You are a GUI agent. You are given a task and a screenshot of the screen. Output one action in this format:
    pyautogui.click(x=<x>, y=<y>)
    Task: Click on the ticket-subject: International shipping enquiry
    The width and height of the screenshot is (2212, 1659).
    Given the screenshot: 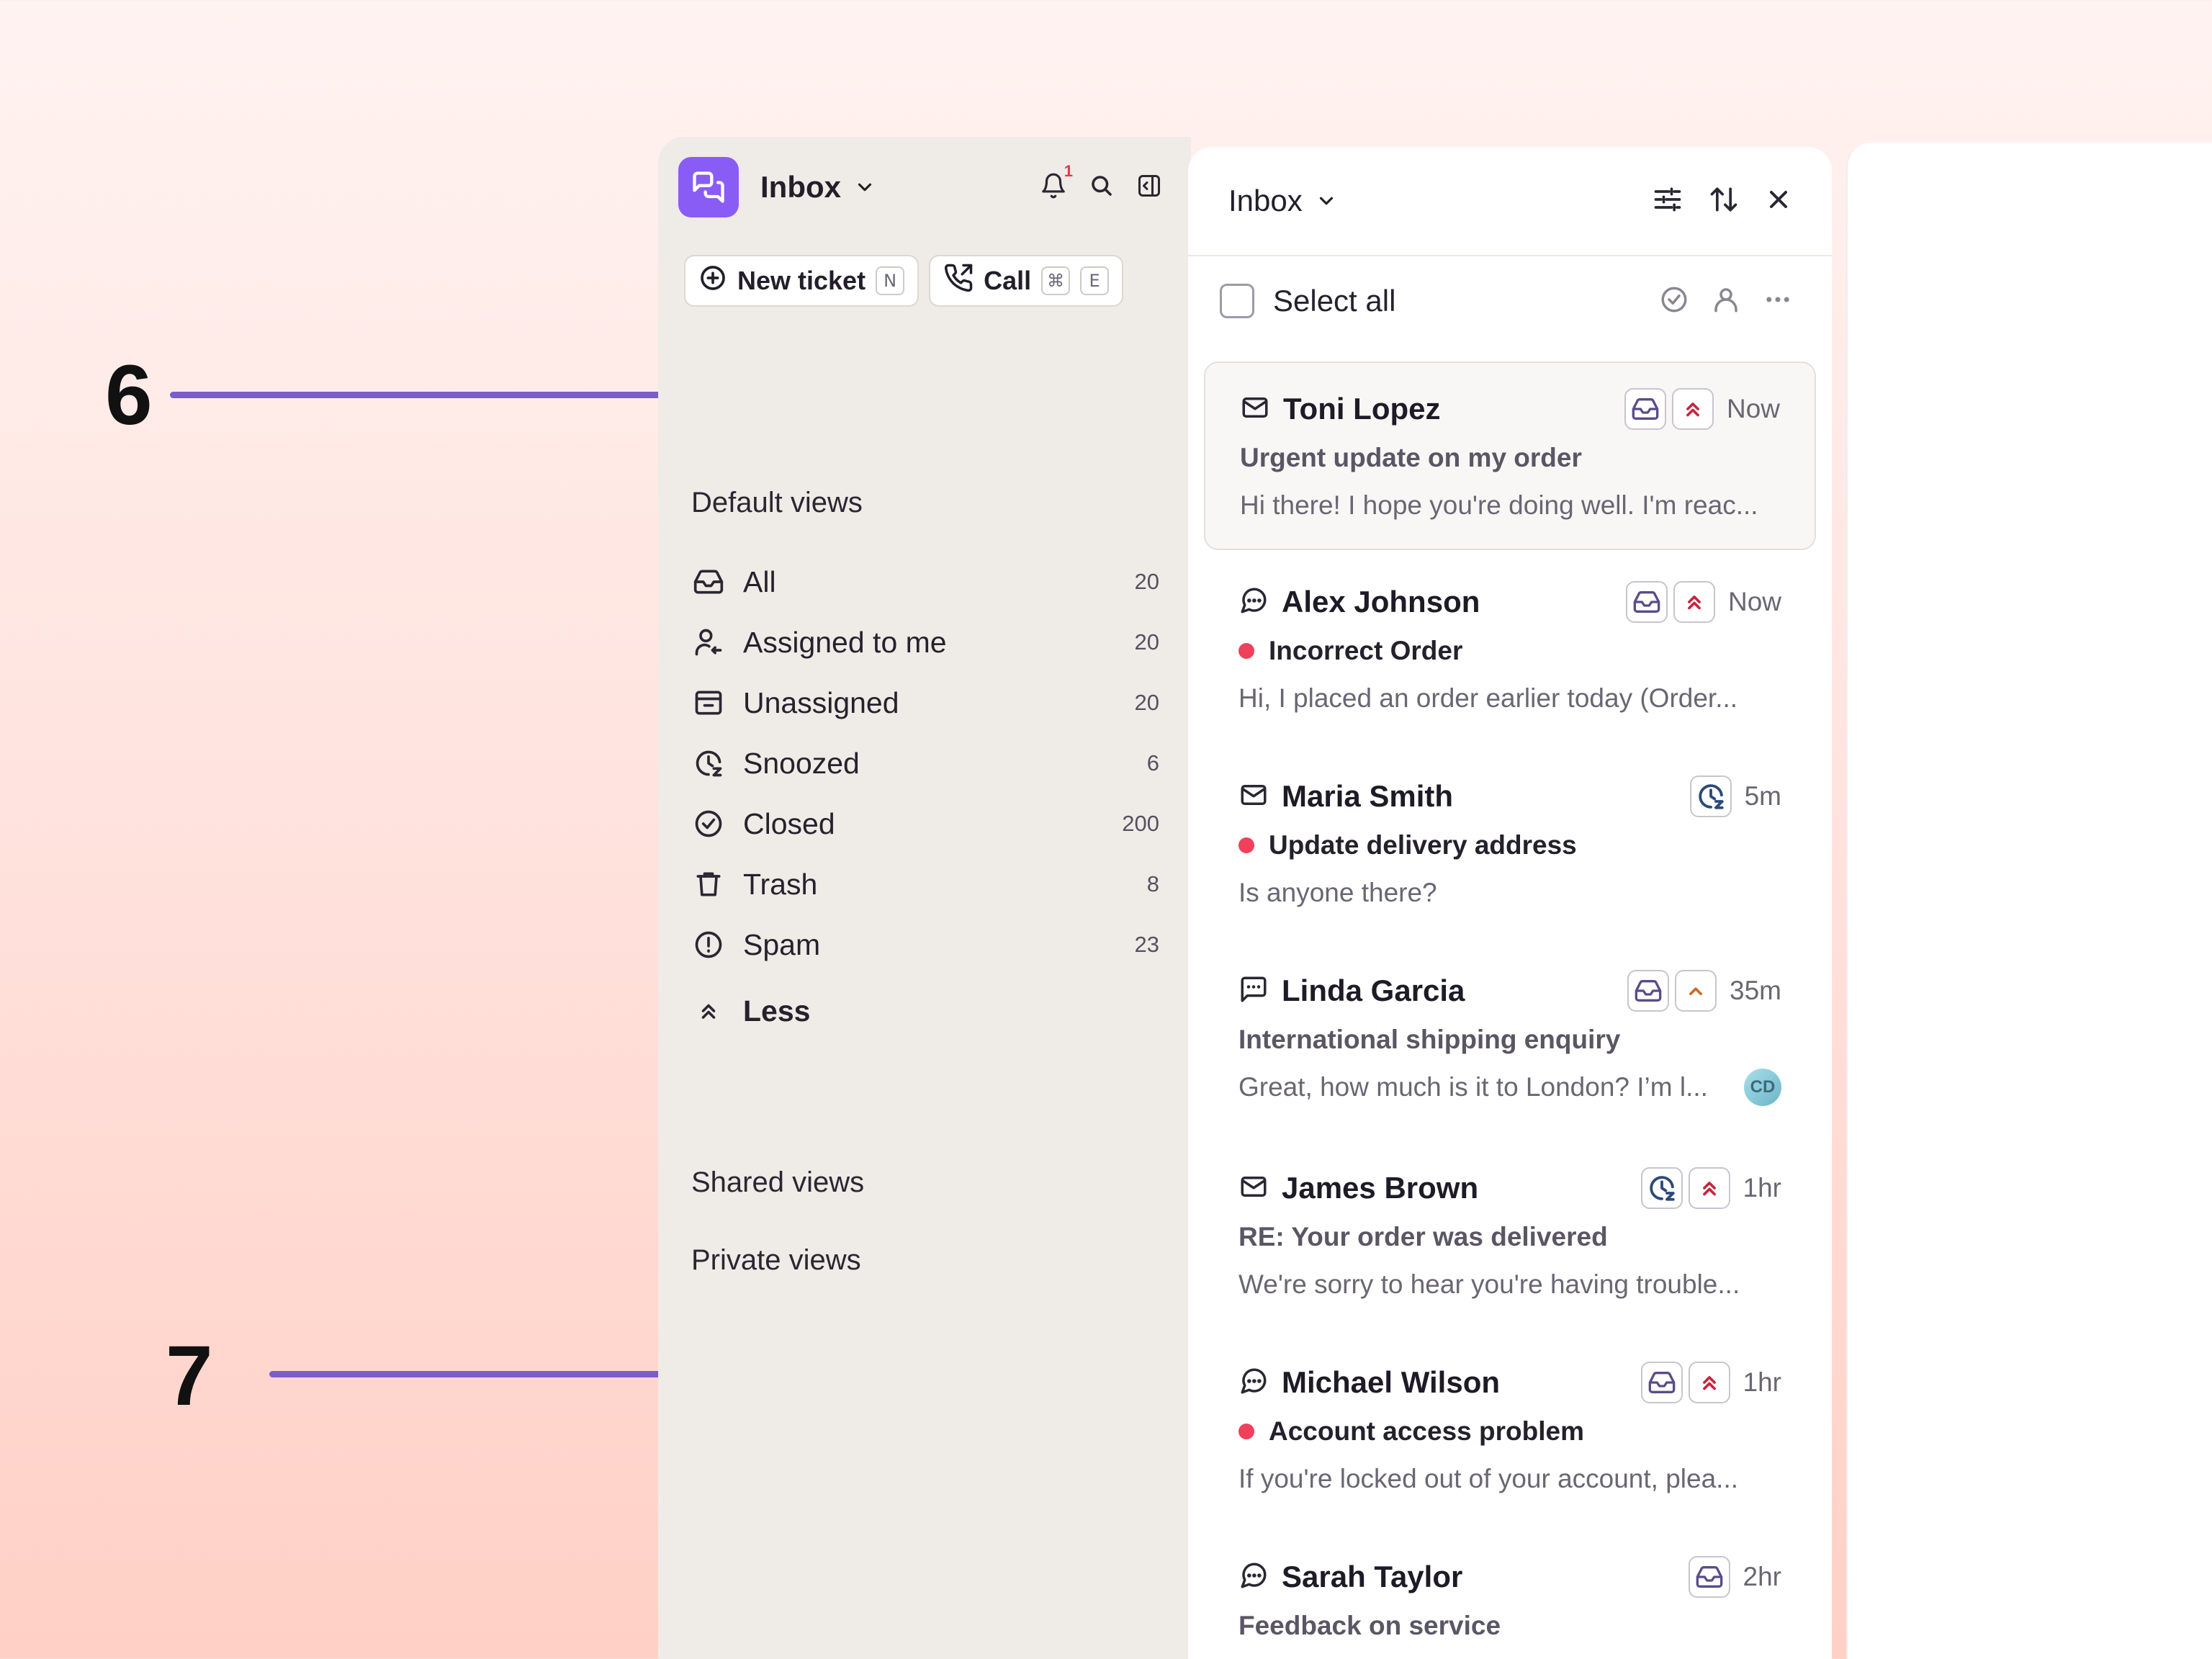 What is the action you would take?
    pyautogui.click(x=1510, y=1039)
    